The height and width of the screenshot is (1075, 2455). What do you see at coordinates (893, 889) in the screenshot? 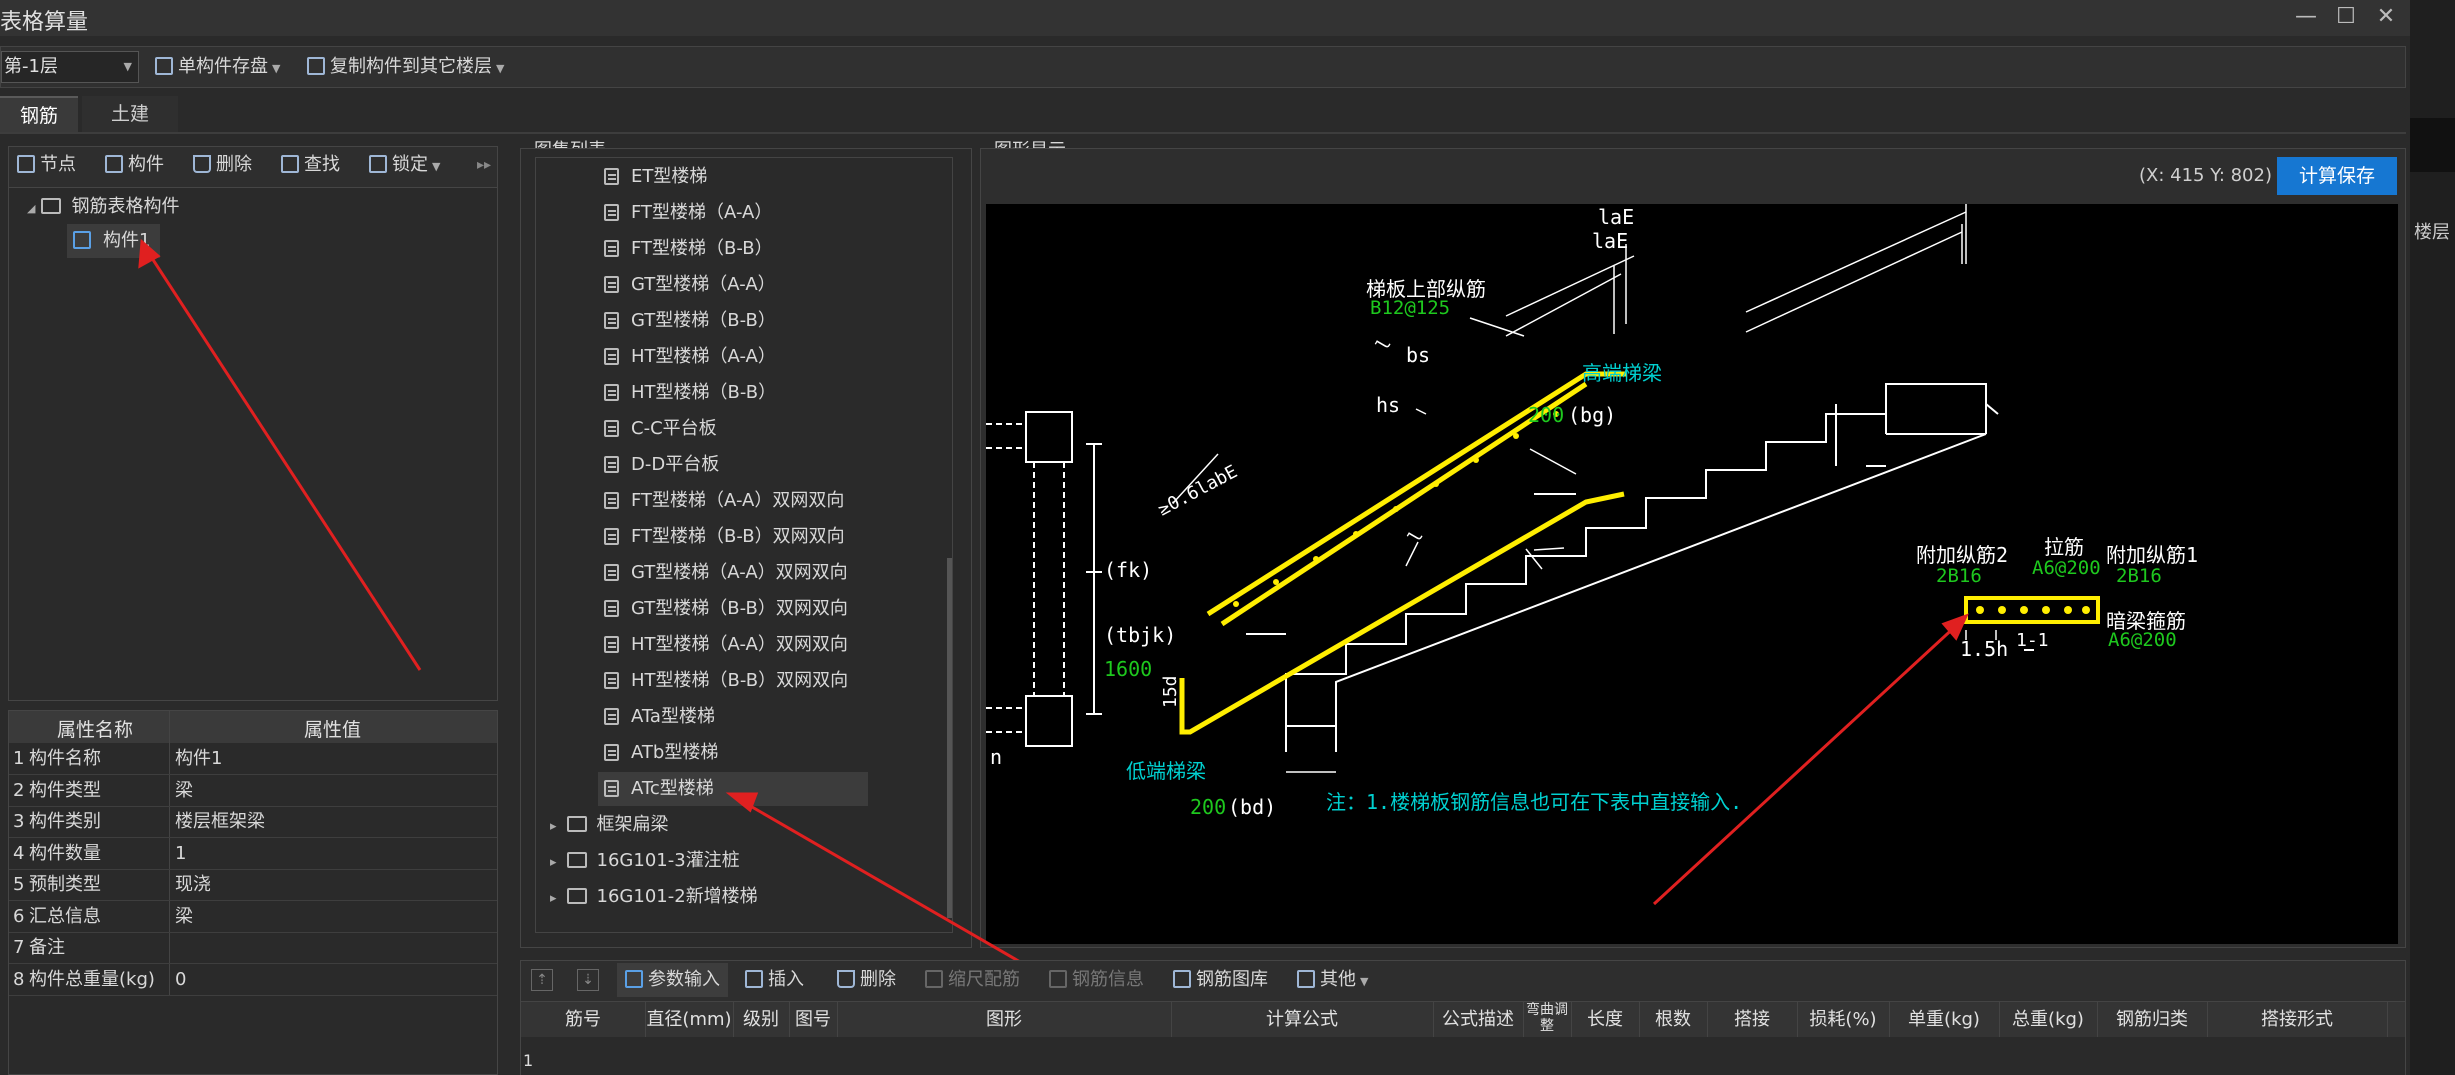
I see `arrow-to-atc` at bounding box center [893, 889].